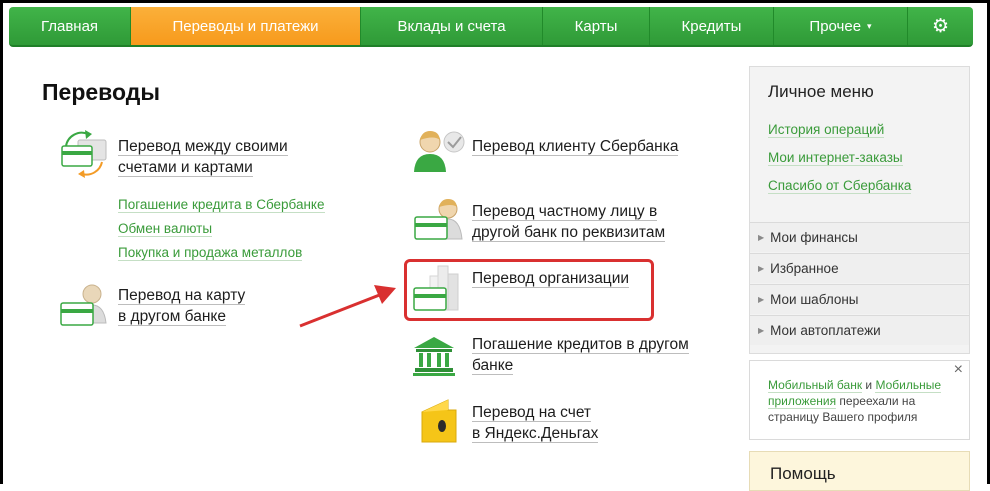 Image resolution: width=990 pixels, height=491 pixels. Describe the element at coordinates (210, 253) in the screenshot. I see `link-metals-trade: Покупка и продажа металлов` at that location.